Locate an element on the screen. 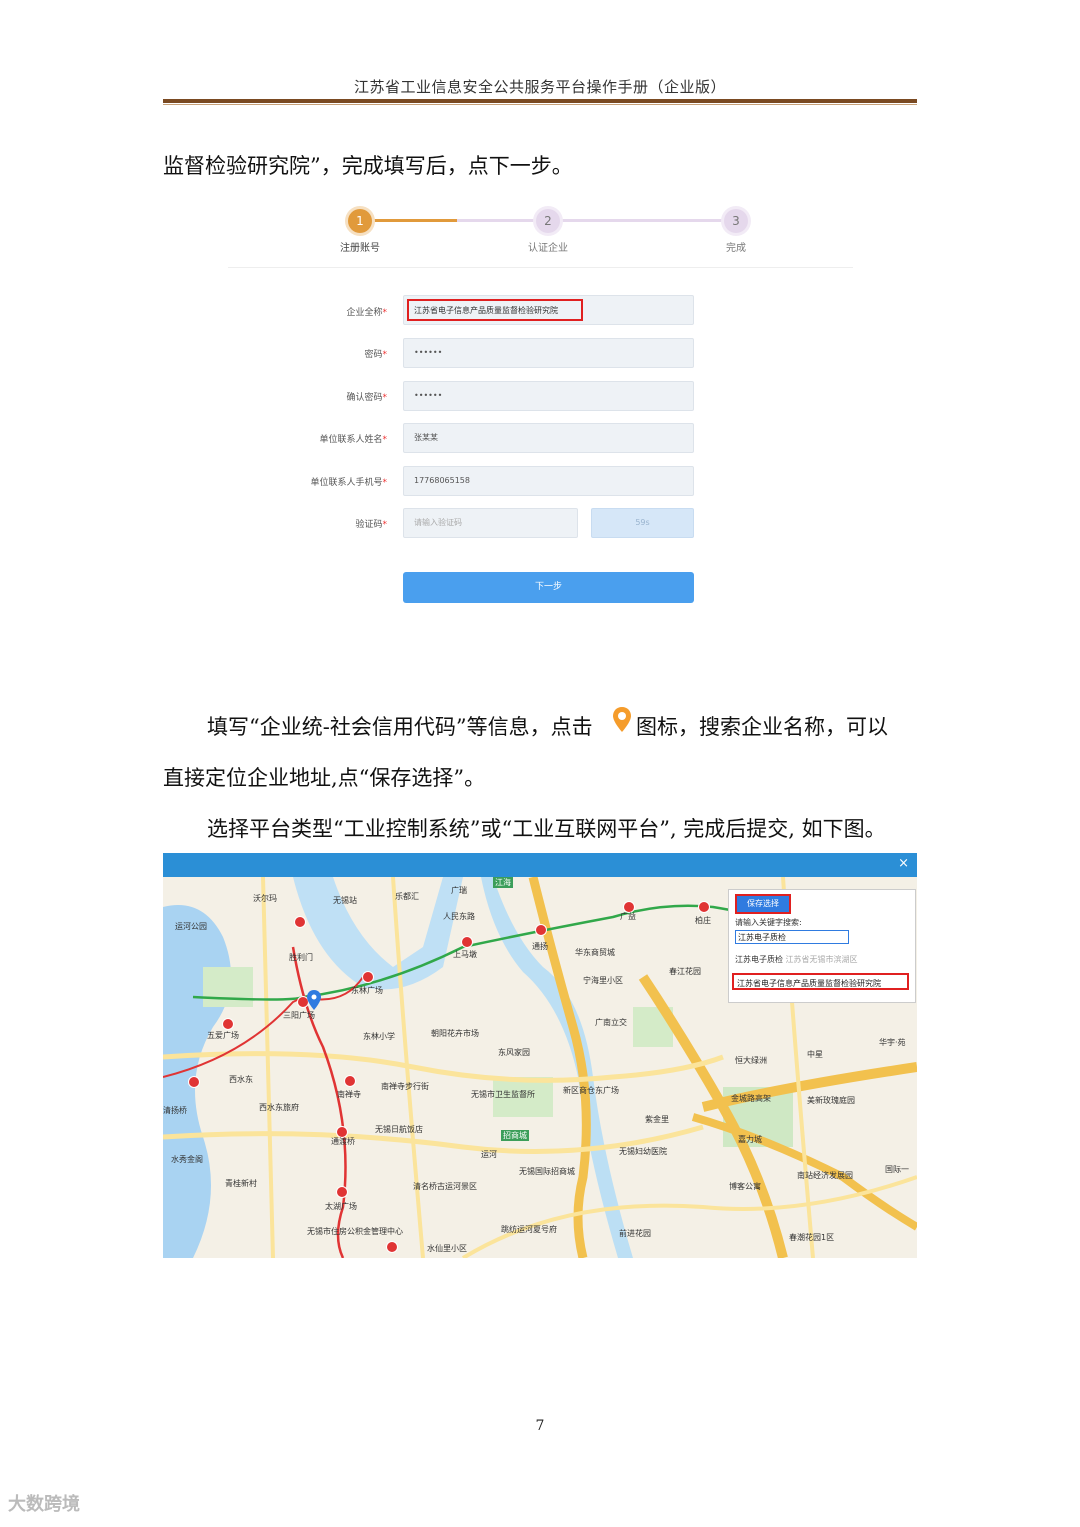 This screenshot has width=1080, height=1527. confirm-password-input: •••••• is located at coordinates (548, 396).